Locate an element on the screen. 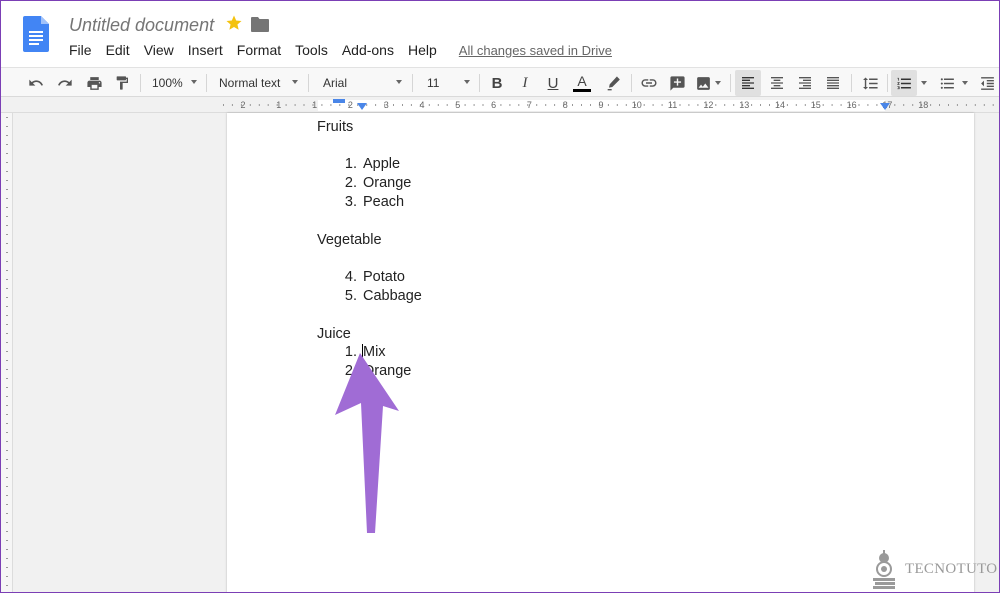 This screenshot has width=1000, height=593. docs-logo-icon is located at coordinates (36, 34).